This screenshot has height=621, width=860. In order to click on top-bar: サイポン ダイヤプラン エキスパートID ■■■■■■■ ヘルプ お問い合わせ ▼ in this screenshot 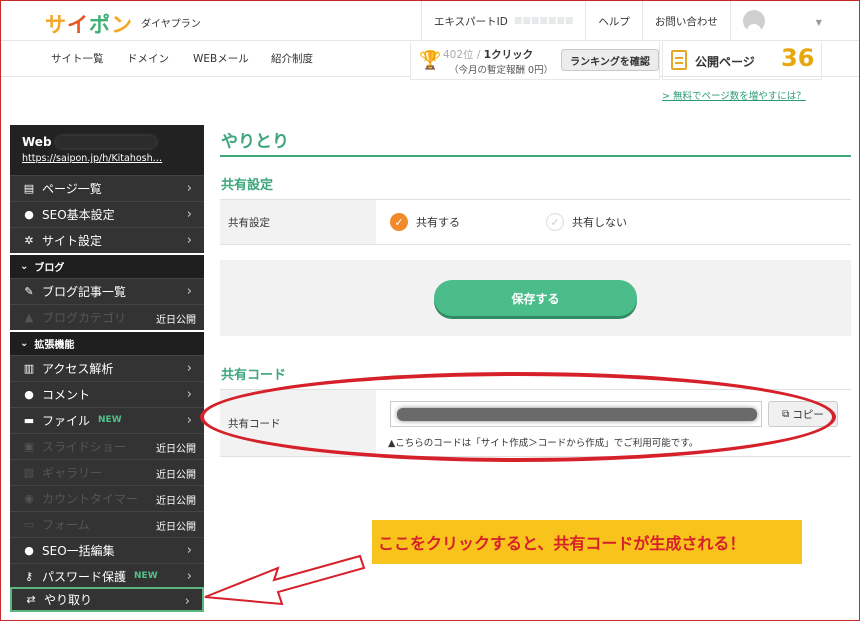, I will do `click(430, 21)`.